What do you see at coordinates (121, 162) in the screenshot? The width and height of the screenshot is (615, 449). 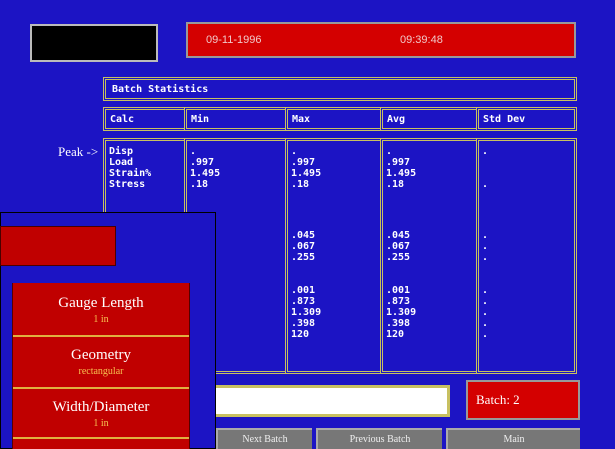 I see `calc-load: Load` at bounding box center [121, 162].